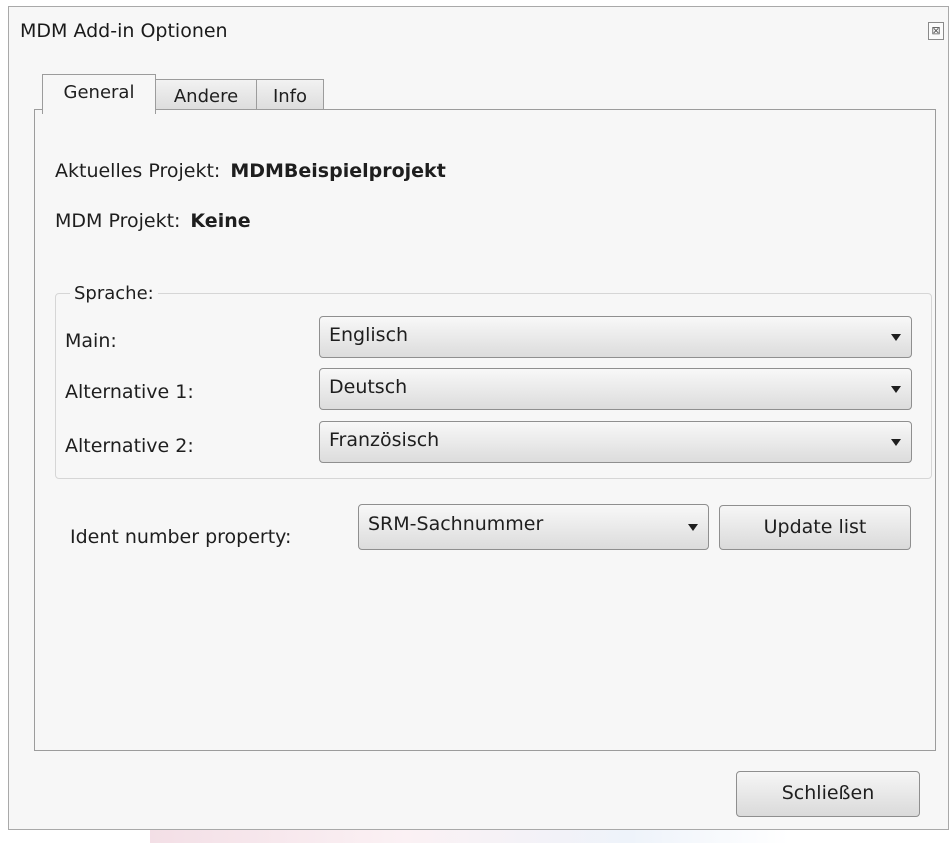  Describe the element at coordinates (91, 341) in the screenshot. I see `main-language-label: Main:` at that location.